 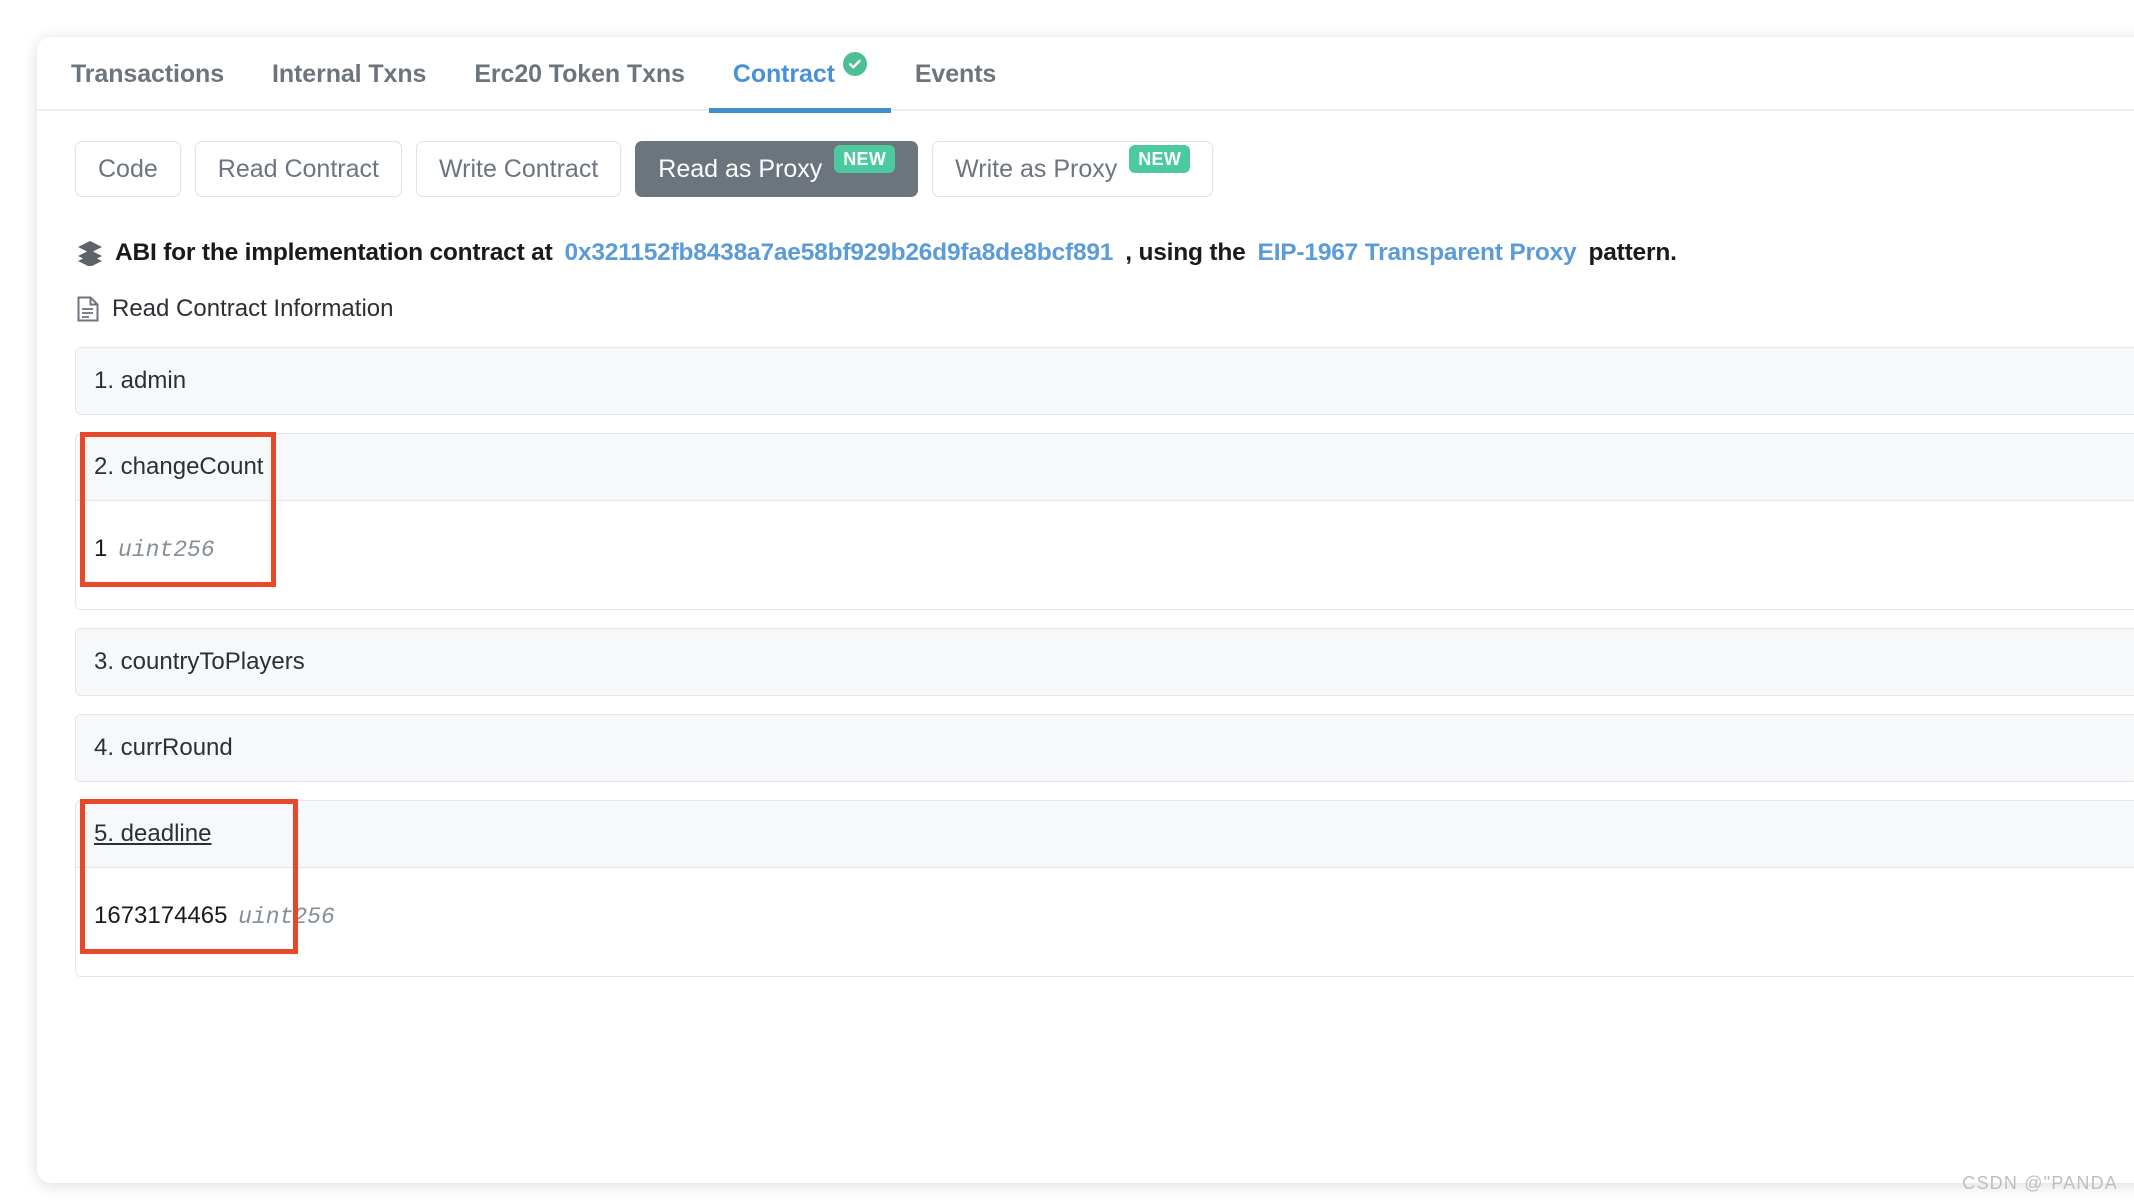 I want to click on function-panel-header: 3. countryToPlayers, so click(x=1105, y=662).